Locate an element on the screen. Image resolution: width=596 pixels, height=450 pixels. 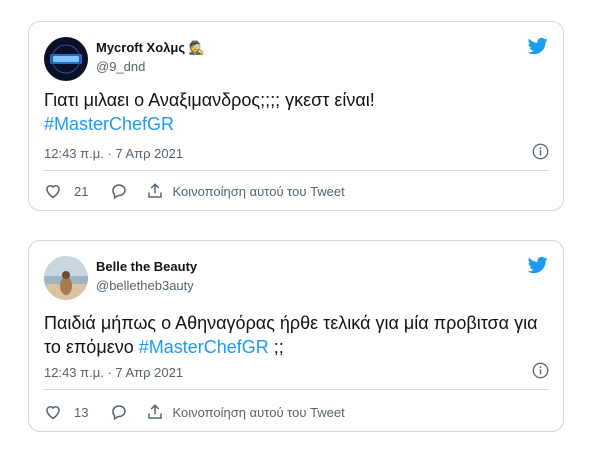
tweet-text-tail: ;; is located at coordinates (276, 347).